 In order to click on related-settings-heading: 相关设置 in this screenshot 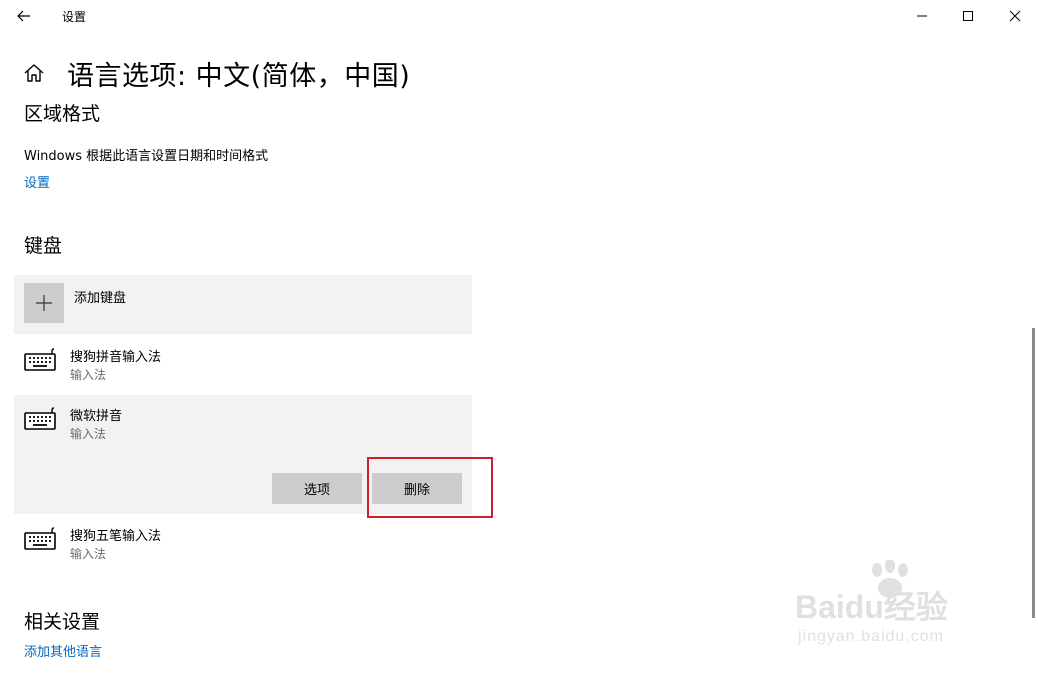, I will do `click(62, 622)`.